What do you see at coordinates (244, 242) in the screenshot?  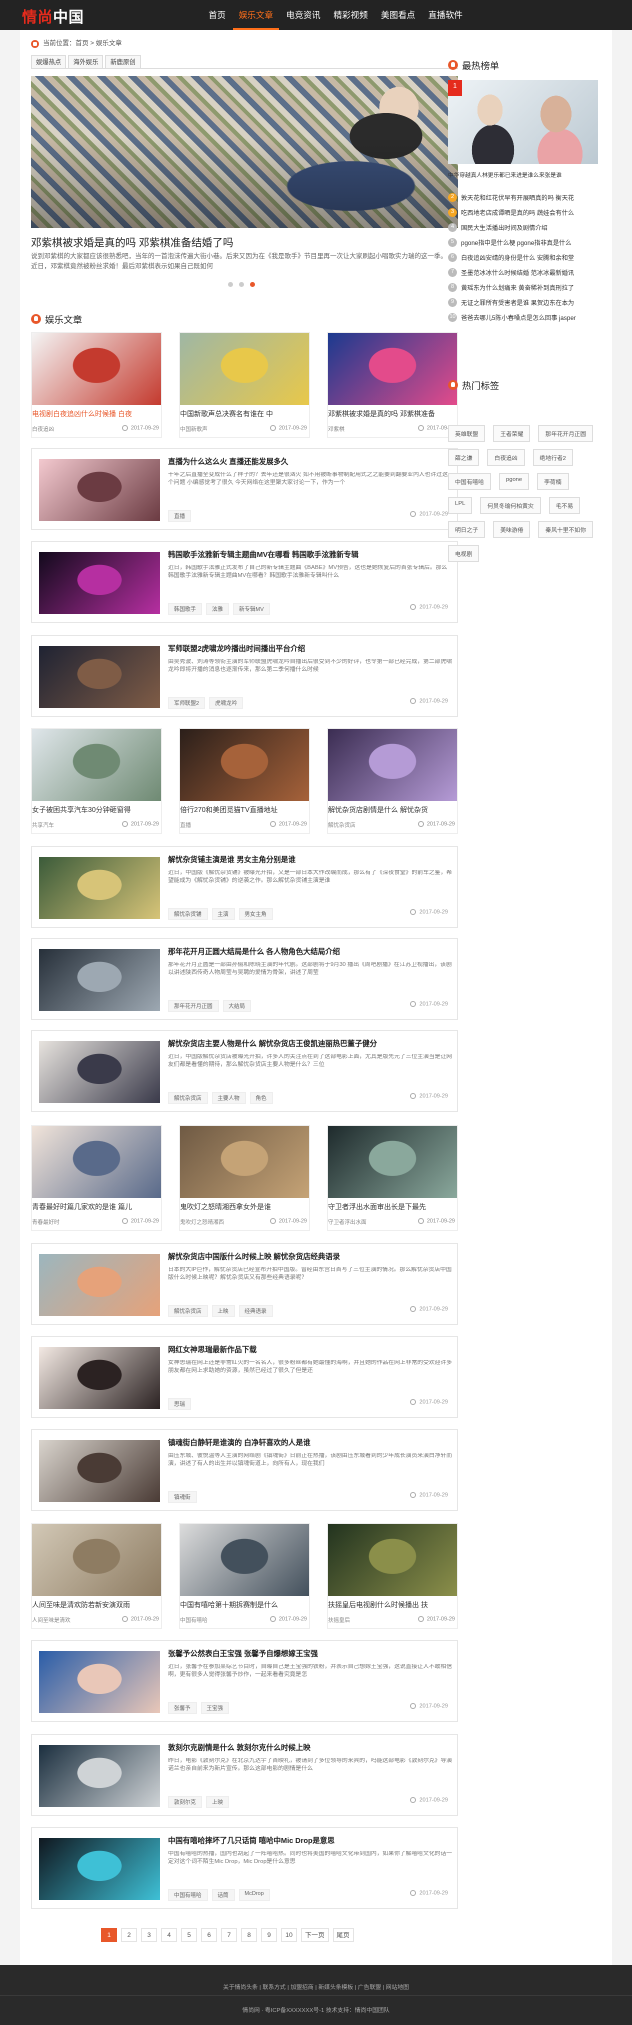 I see `hero-title: 邓紫棋被求婚是真的吗 邓紫棋准备结婚了吗` at bounding box center [244, 242].